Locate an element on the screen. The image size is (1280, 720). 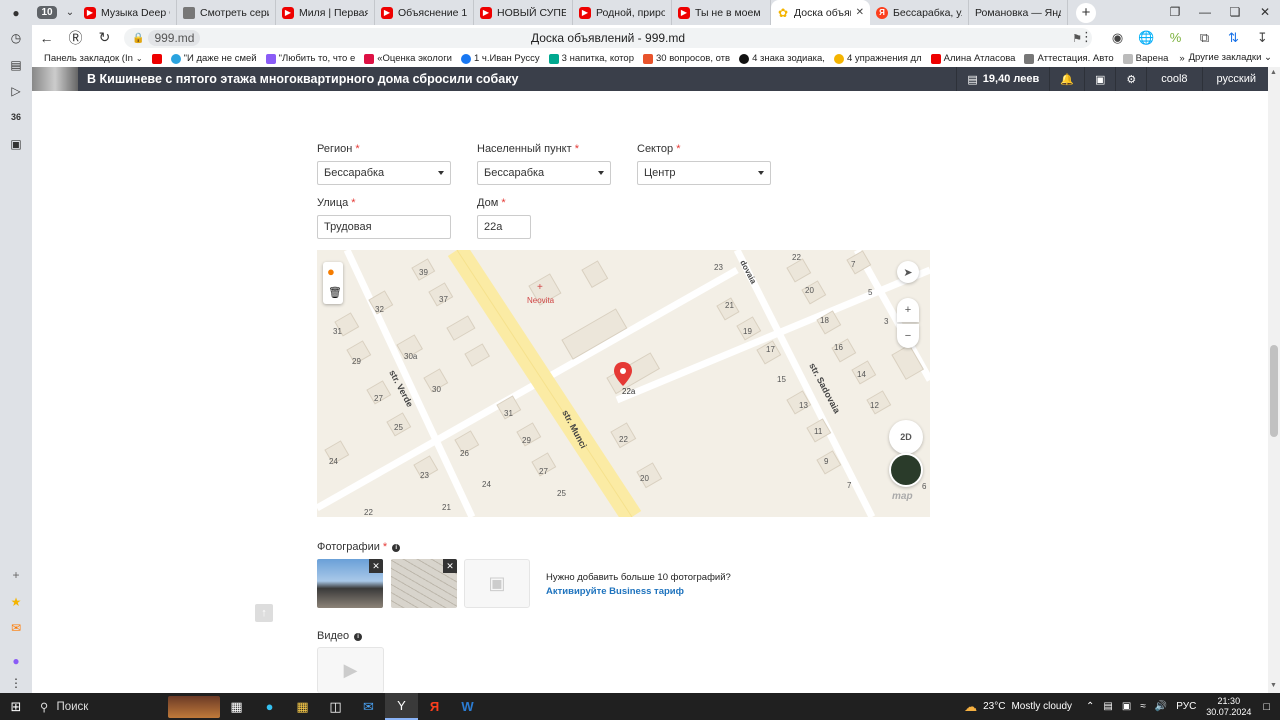
tab: ▶Миля | Первая се is located at coordinates (325, 12).